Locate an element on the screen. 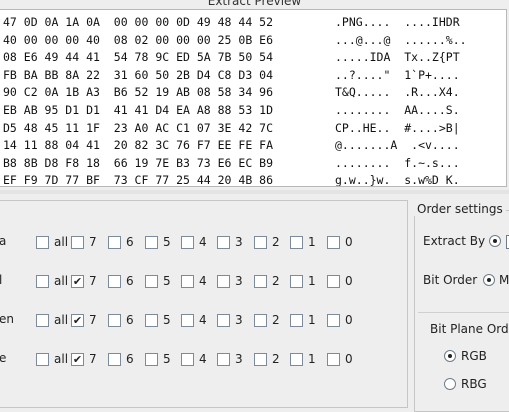 The height and width of the screenshot is (412, 509). bit-order-label: Bit Order is located at coordinates (450, 280).